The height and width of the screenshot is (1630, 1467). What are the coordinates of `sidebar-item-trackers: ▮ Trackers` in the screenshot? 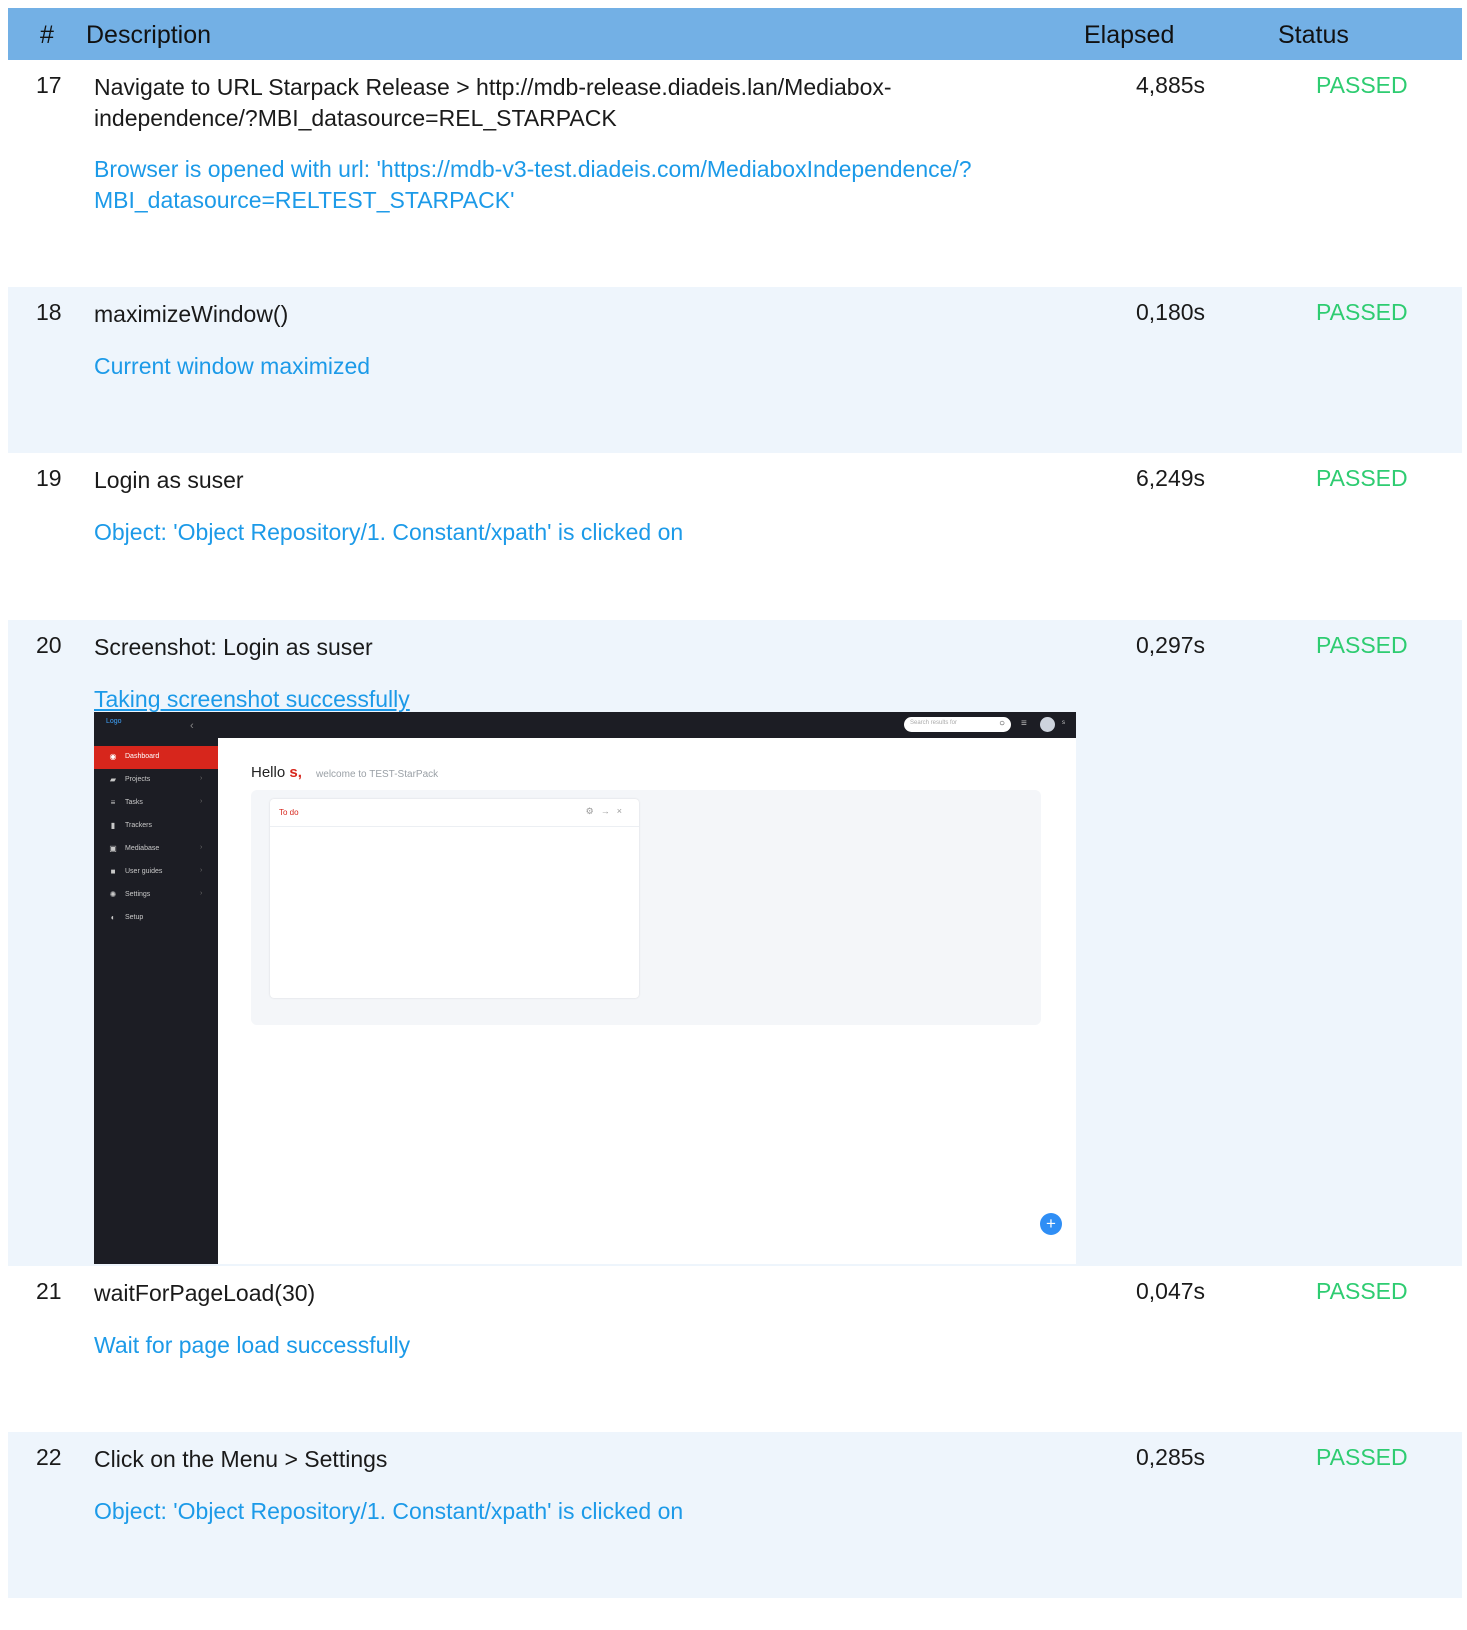 It's located at (156, 826).